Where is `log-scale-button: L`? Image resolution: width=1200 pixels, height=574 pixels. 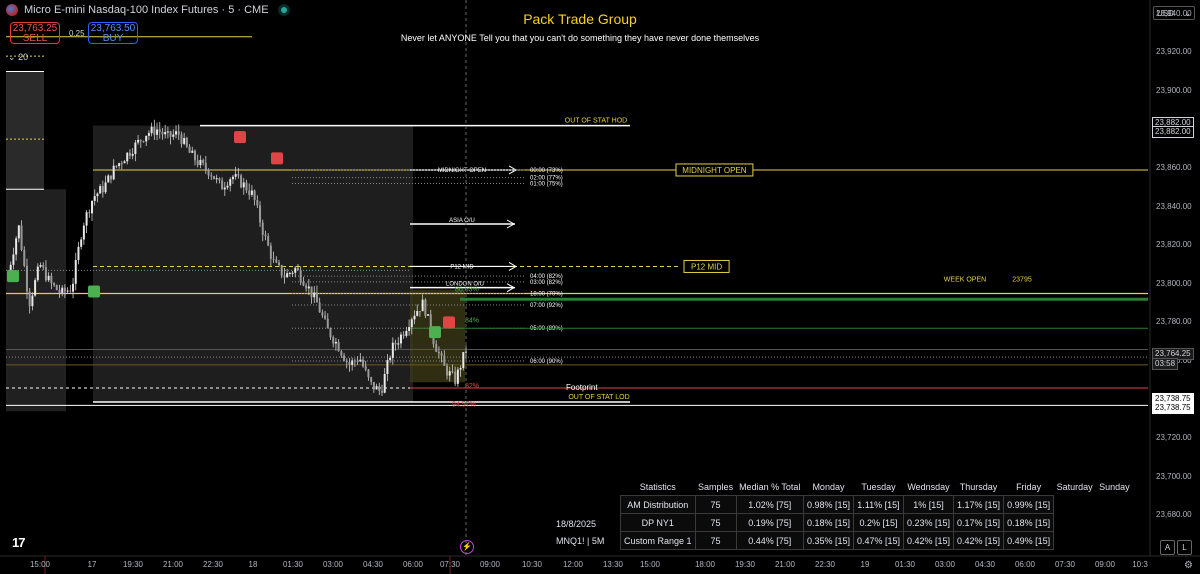
log-scale-button: L is located at coordinates (1184, 547).